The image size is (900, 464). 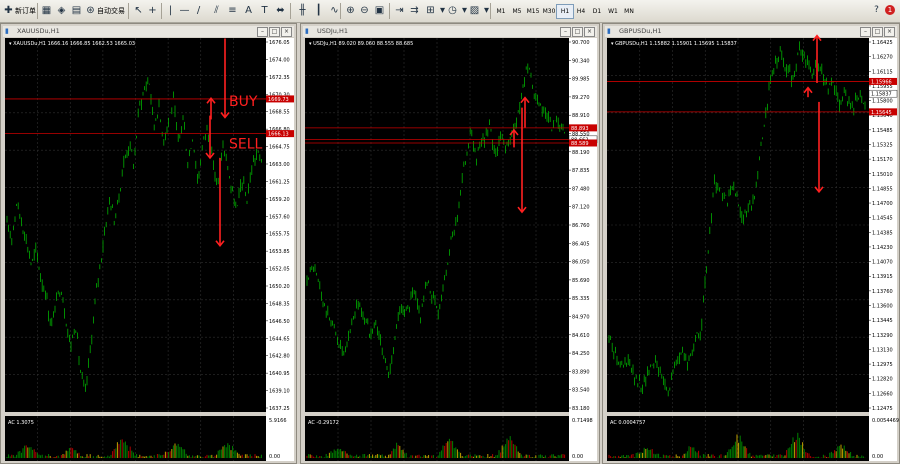 What do you see at coordinates (152, 10) in the screenshot?
I see `crosshair-icon: +` at bounding box center [152, 10].